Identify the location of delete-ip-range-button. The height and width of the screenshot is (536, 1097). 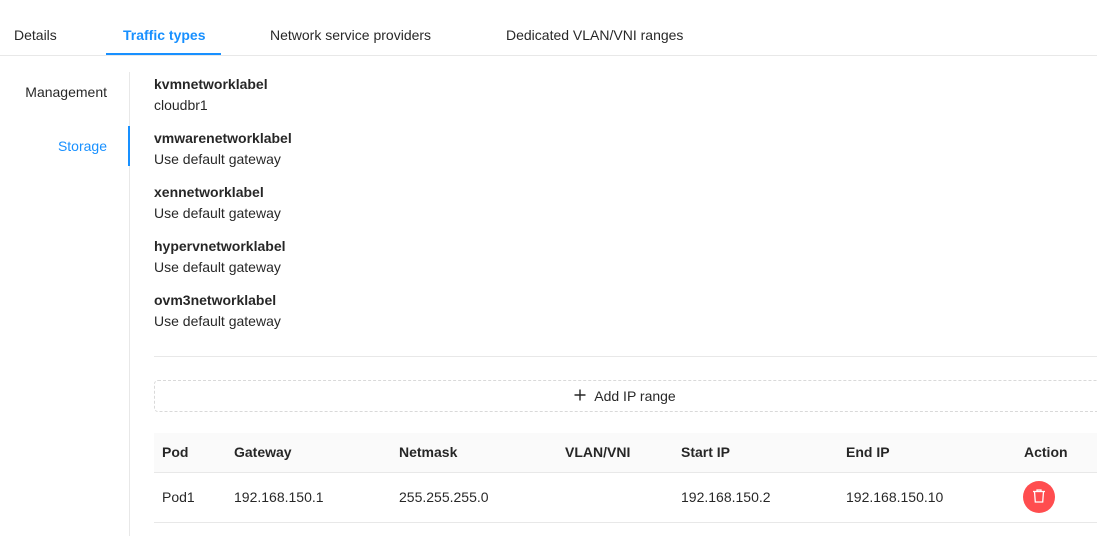
(1039, 497).